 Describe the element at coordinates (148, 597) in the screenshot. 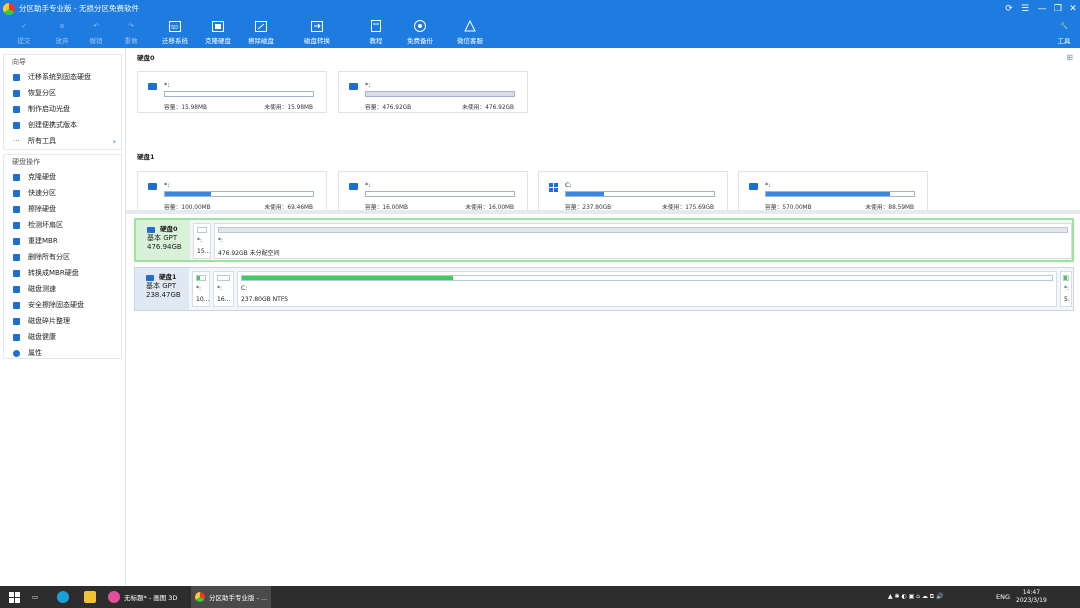

I see `taskbar-app-paint3d: 无标题* - 画图 3D` at that location.